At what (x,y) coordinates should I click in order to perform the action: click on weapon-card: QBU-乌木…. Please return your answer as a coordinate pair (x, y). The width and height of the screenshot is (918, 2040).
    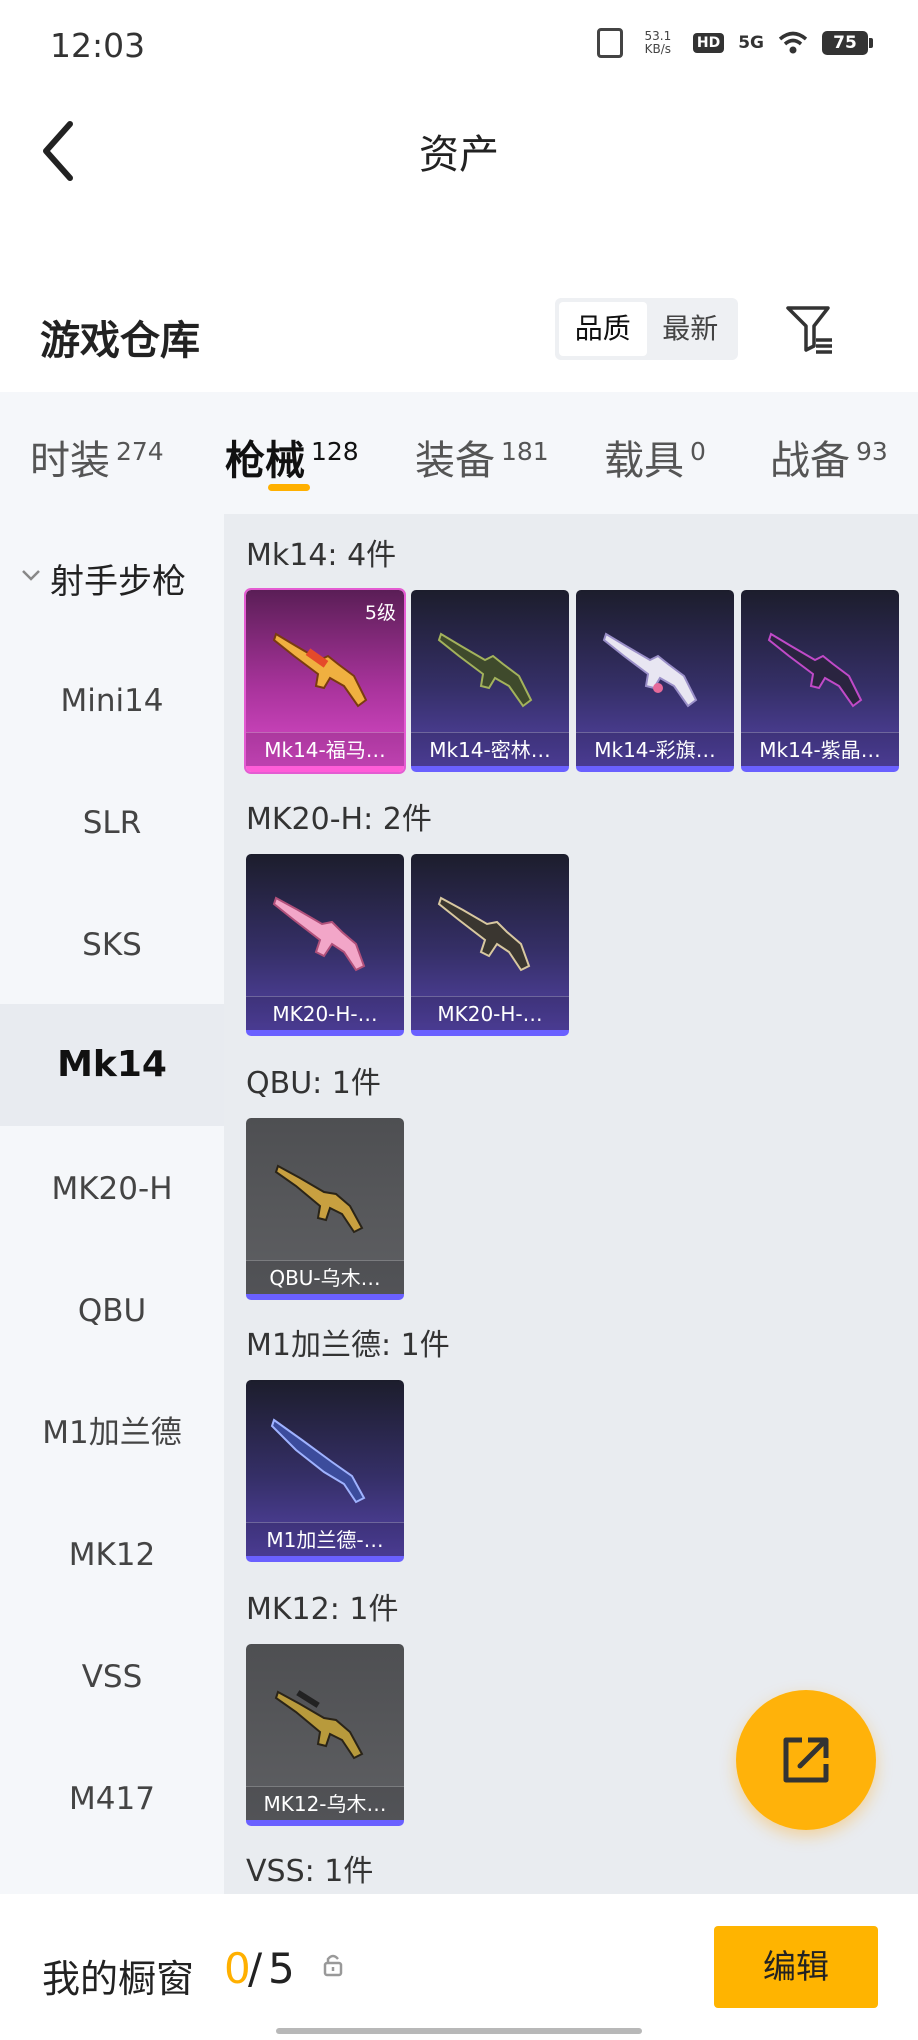
    Looking at the image, I should click on (325, 1209).